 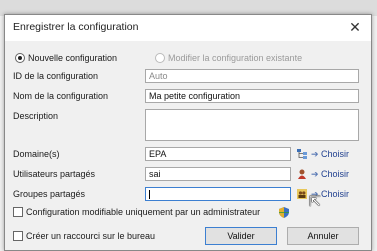 What do you see at coordinates (218, 174) in the screenshot?
I see `users-field: sai` at bounding box center [218, 174].